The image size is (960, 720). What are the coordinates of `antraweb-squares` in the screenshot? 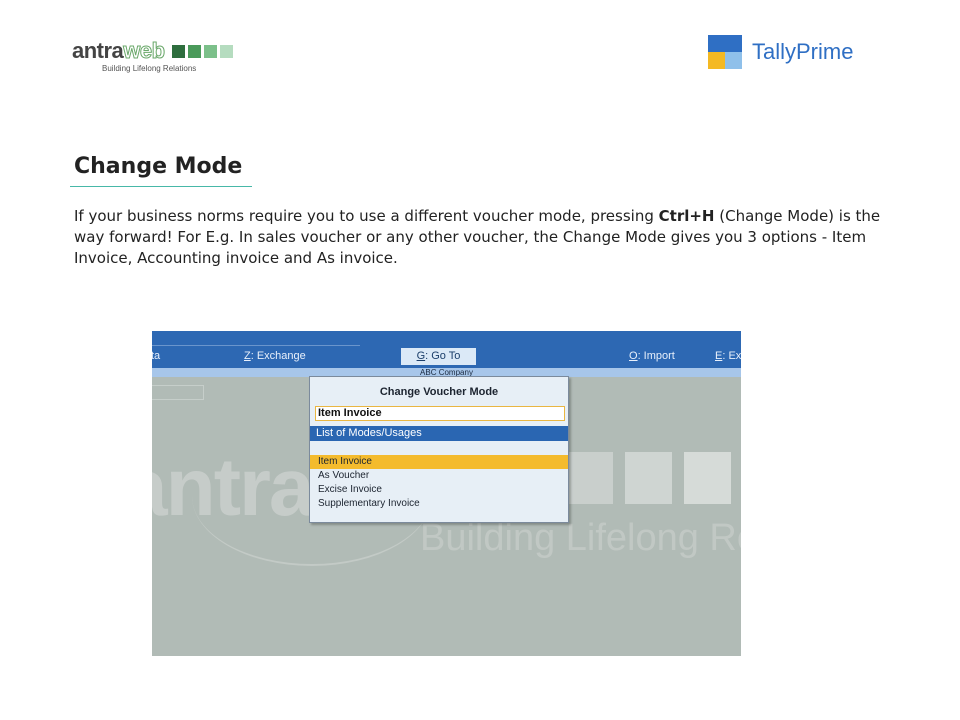 It's located at (202, 51).